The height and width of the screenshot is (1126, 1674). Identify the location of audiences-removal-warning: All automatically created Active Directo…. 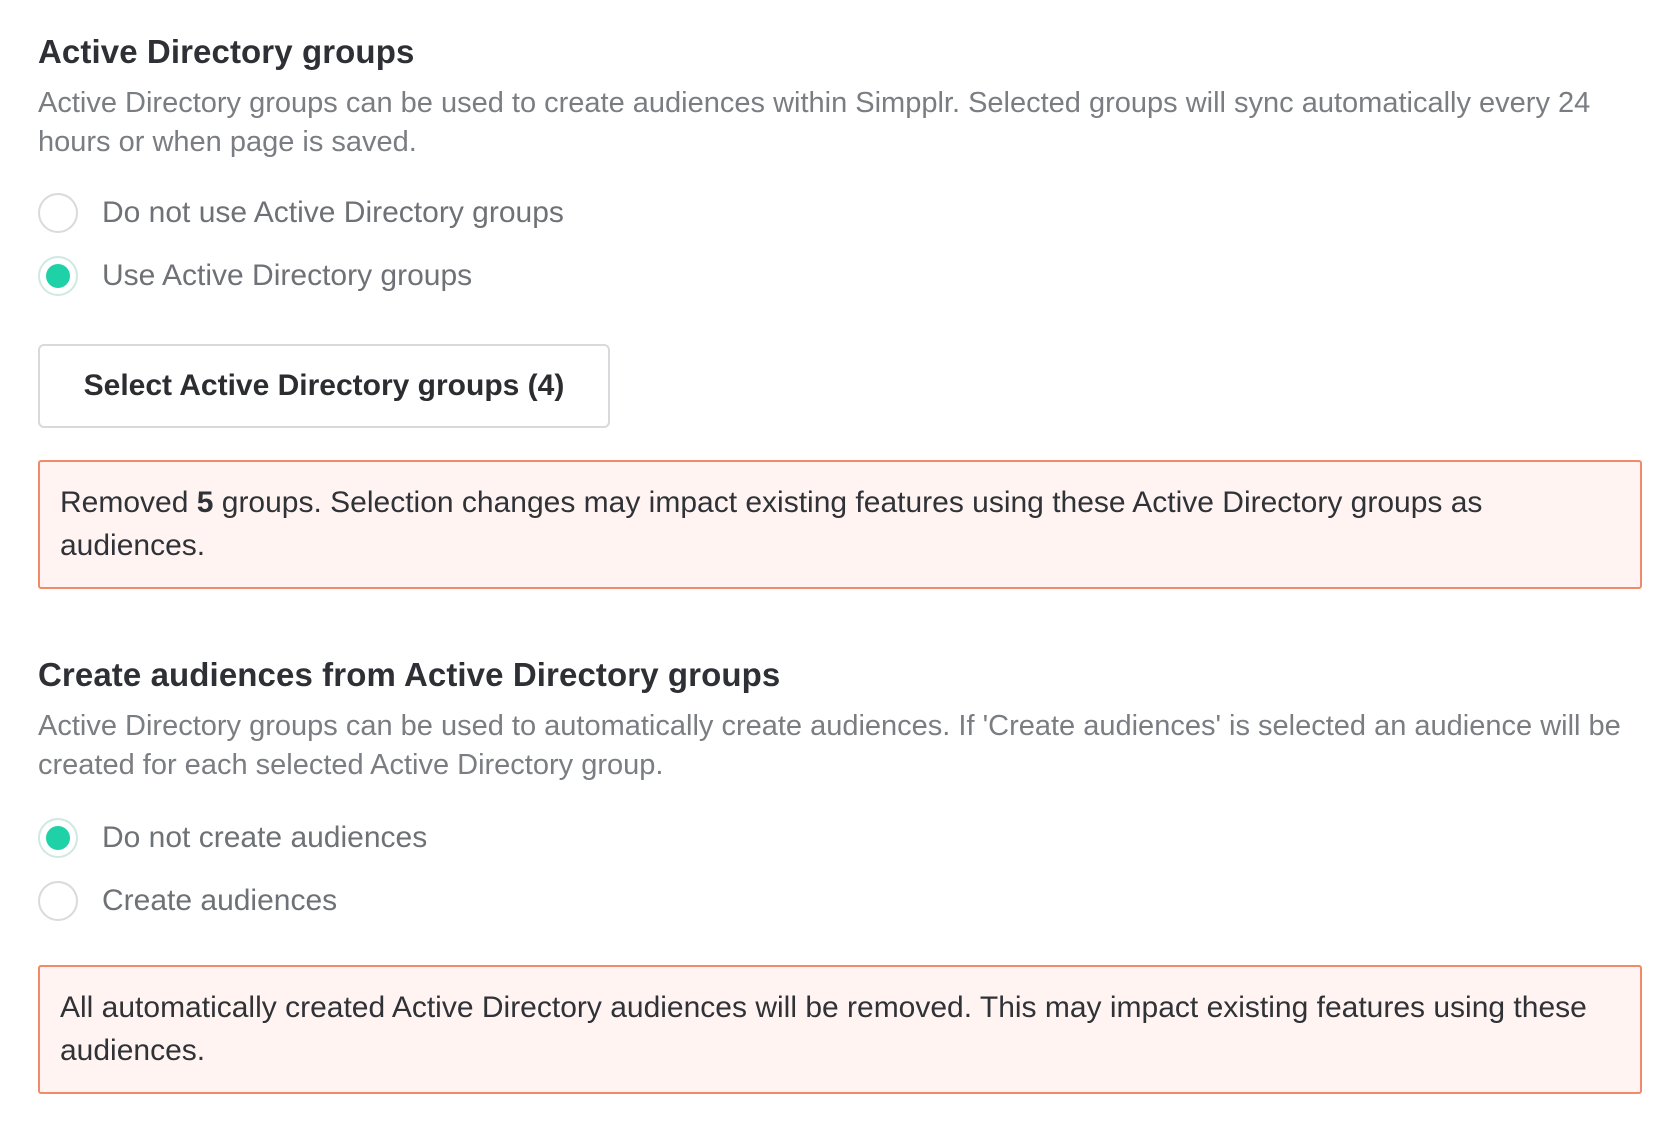
(840, 1029).